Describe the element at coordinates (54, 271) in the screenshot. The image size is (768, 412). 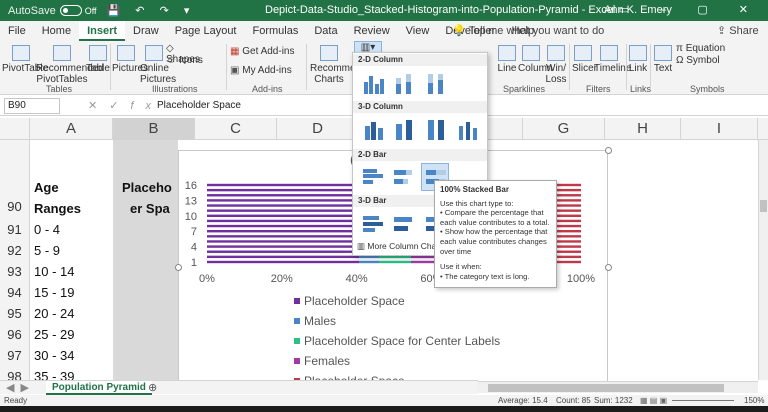
I see `cell-a93: 10 - 14` at that location.